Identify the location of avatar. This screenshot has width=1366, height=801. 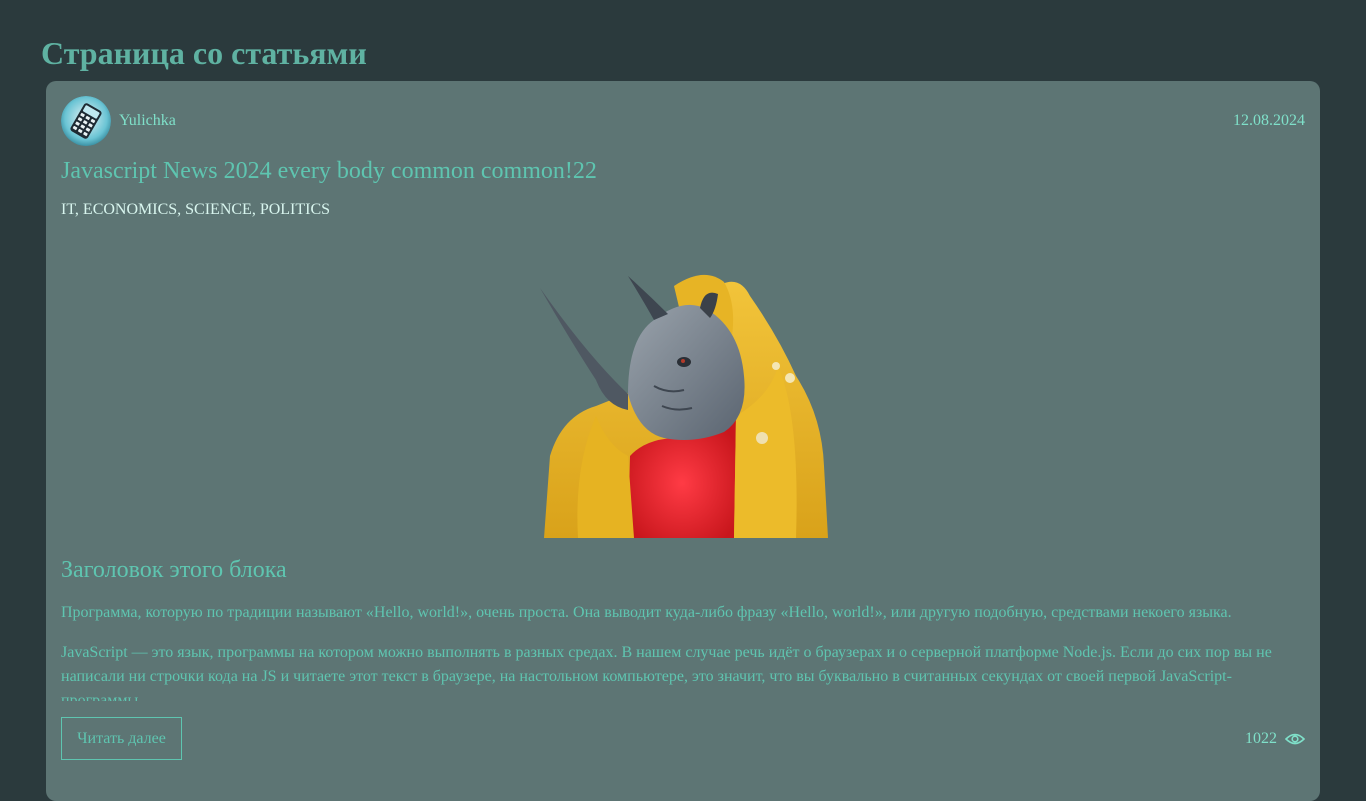
(86, 121).